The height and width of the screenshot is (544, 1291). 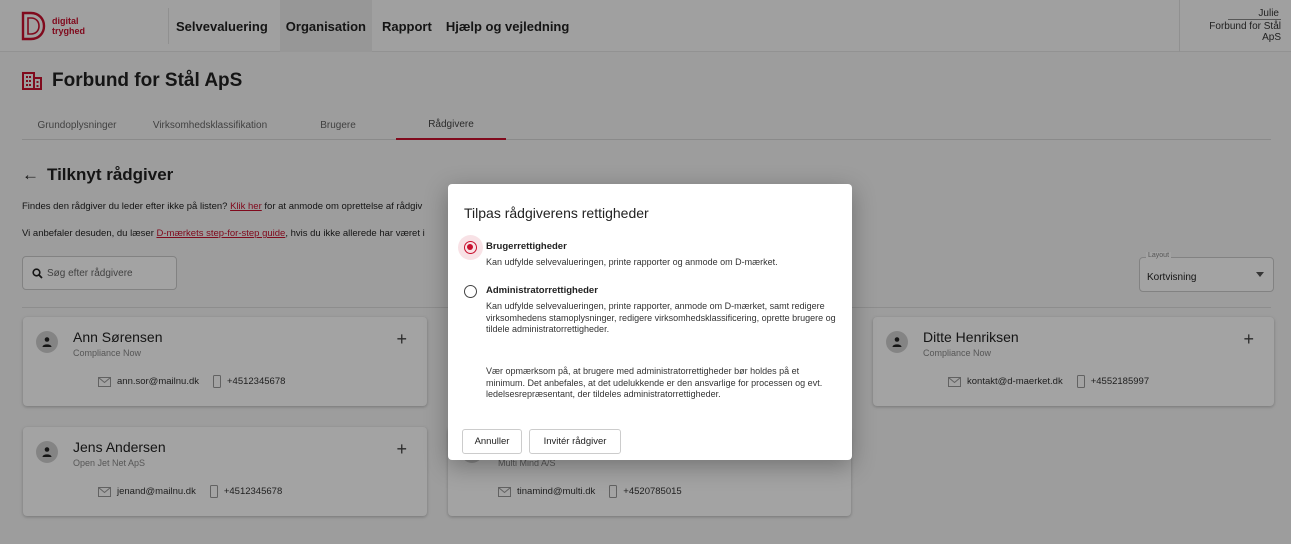 I want to click on radio-user-rights, so click(x=470, y=247).